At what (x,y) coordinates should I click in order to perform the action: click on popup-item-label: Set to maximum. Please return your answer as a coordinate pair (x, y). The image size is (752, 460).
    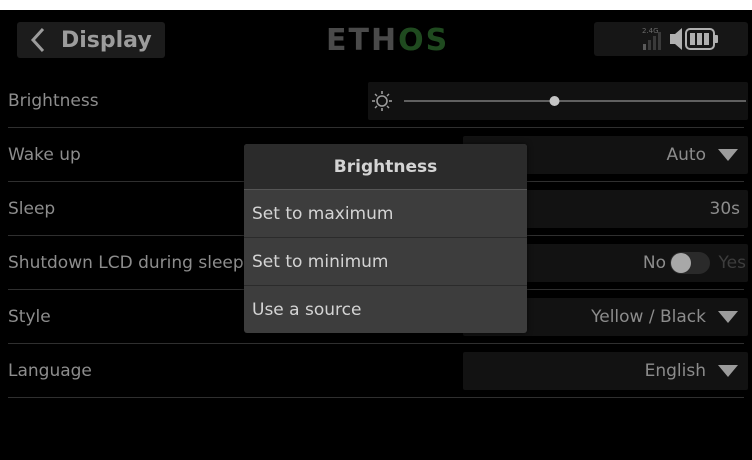
    Looking at the image, I should click on (323, 214).